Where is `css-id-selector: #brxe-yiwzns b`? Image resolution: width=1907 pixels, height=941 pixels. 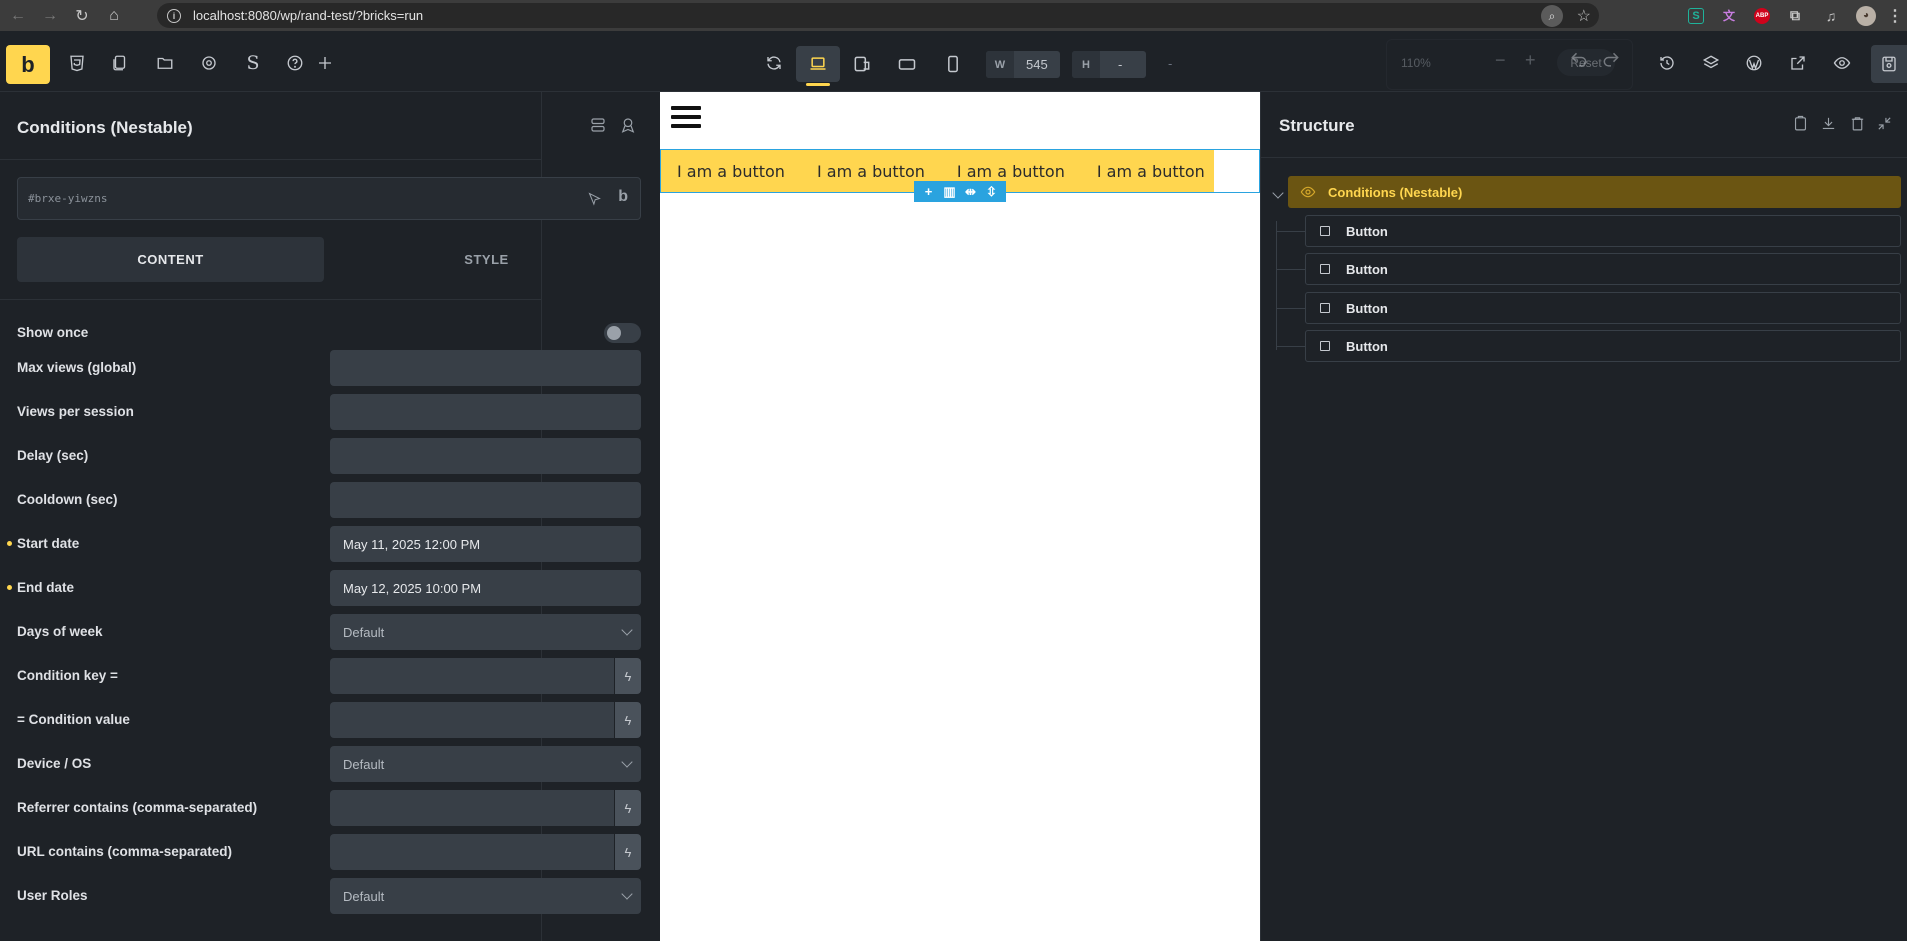 css-id-selector: #brxe-yiwzns b is located at coordinates (329, 198).